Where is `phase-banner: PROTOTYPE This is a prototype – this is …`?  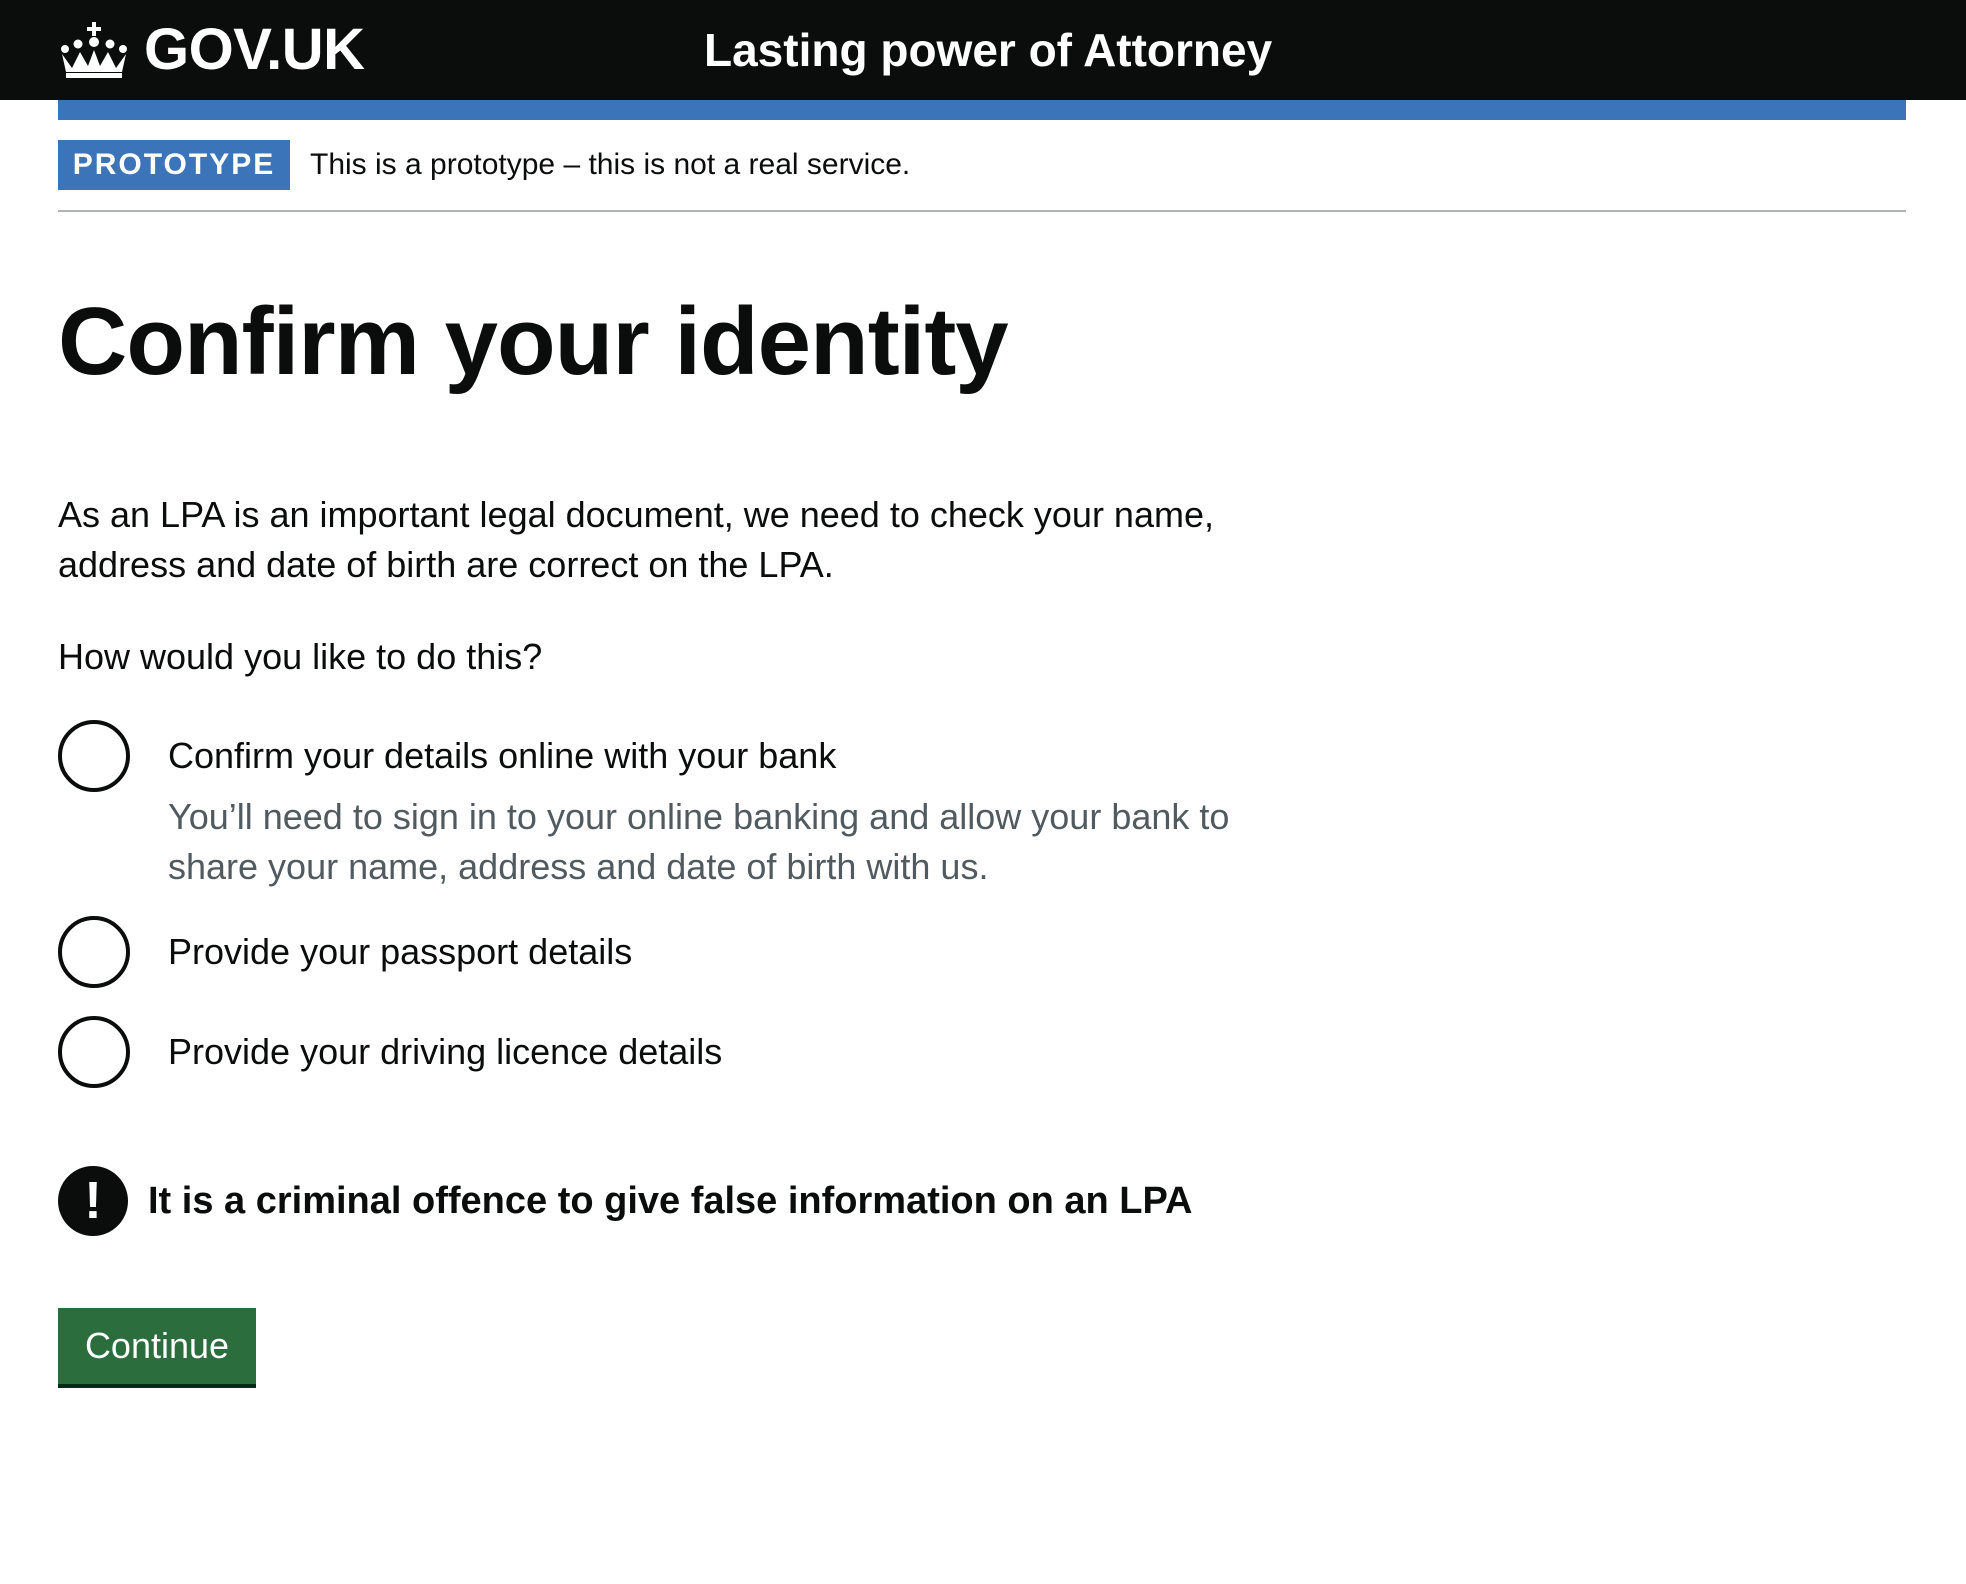
phase-banner: PROTOTYPE This is a prototype – this is … is located at coordinates (982, 176).